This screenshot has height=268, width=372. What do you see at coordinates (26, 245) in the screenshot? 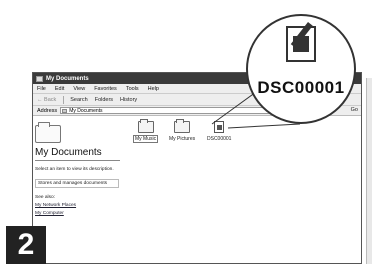
I see `step-number: 2` at bounding box center [26, 245].